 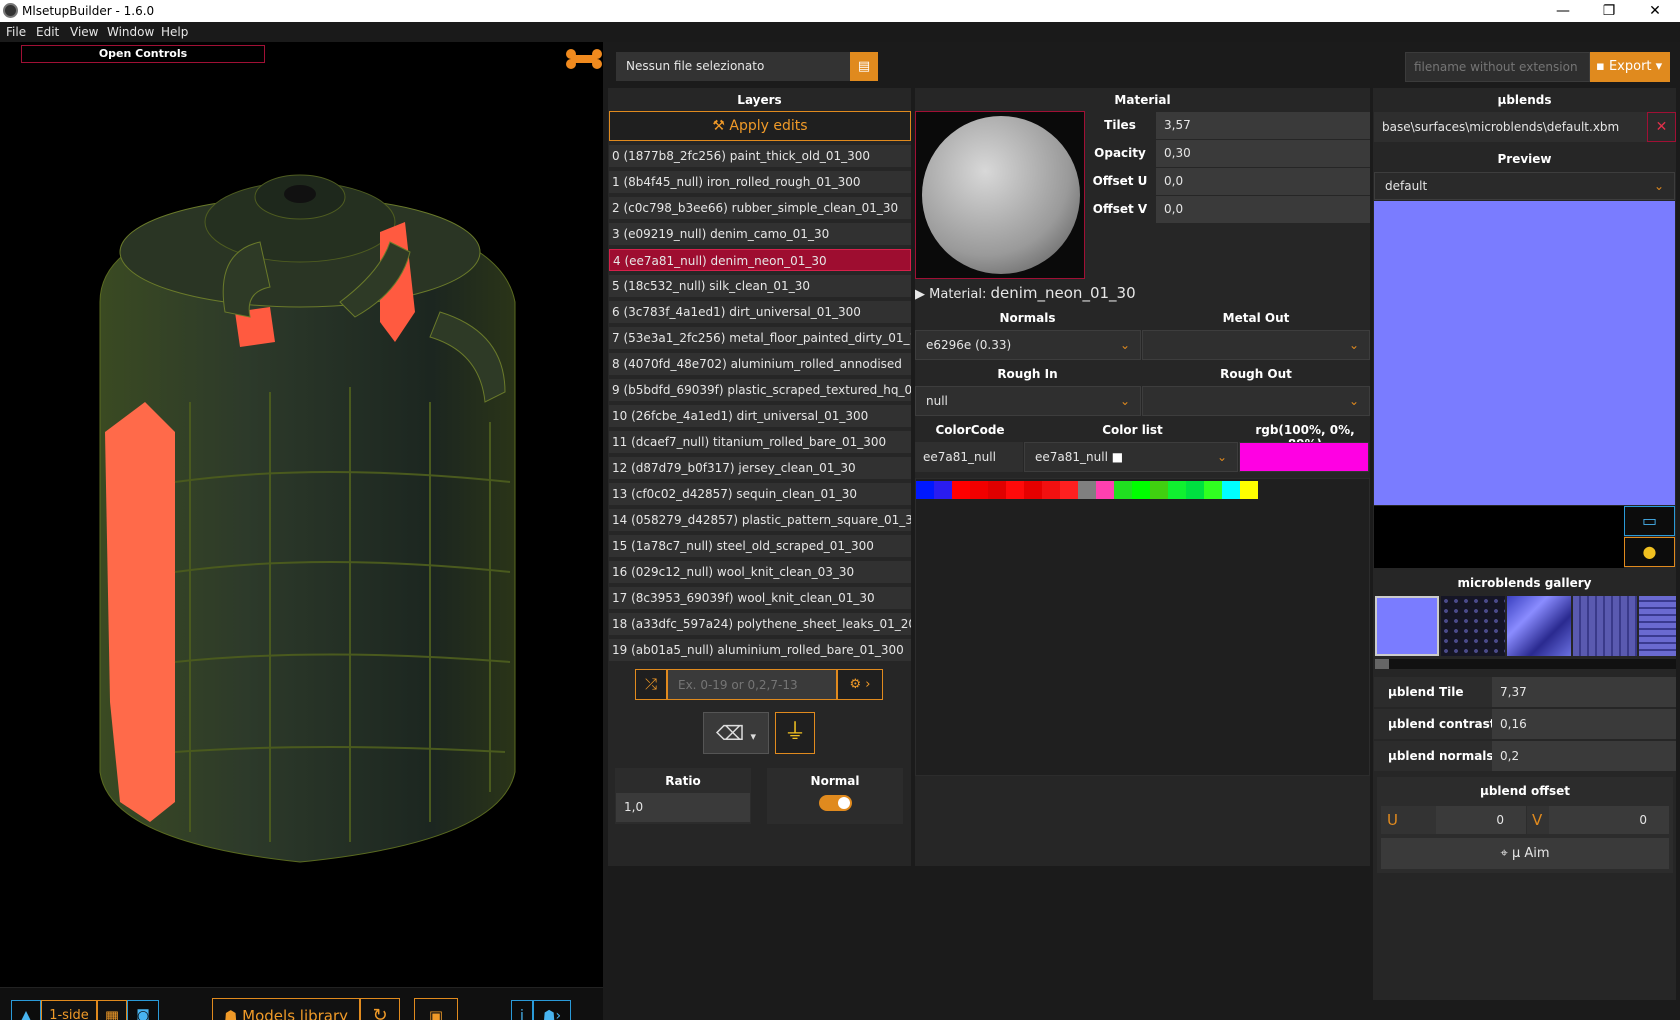 I want to click on grid-icon: ▦, so click(x=112, y=1010).